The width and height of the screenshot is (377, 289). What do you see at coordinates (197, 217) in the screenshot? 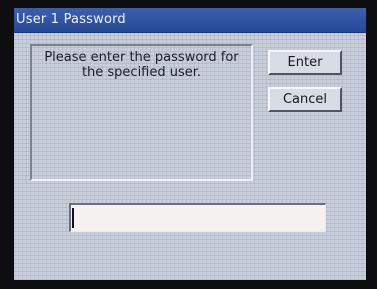
I see `password-input` at bounding box center [197, 217].